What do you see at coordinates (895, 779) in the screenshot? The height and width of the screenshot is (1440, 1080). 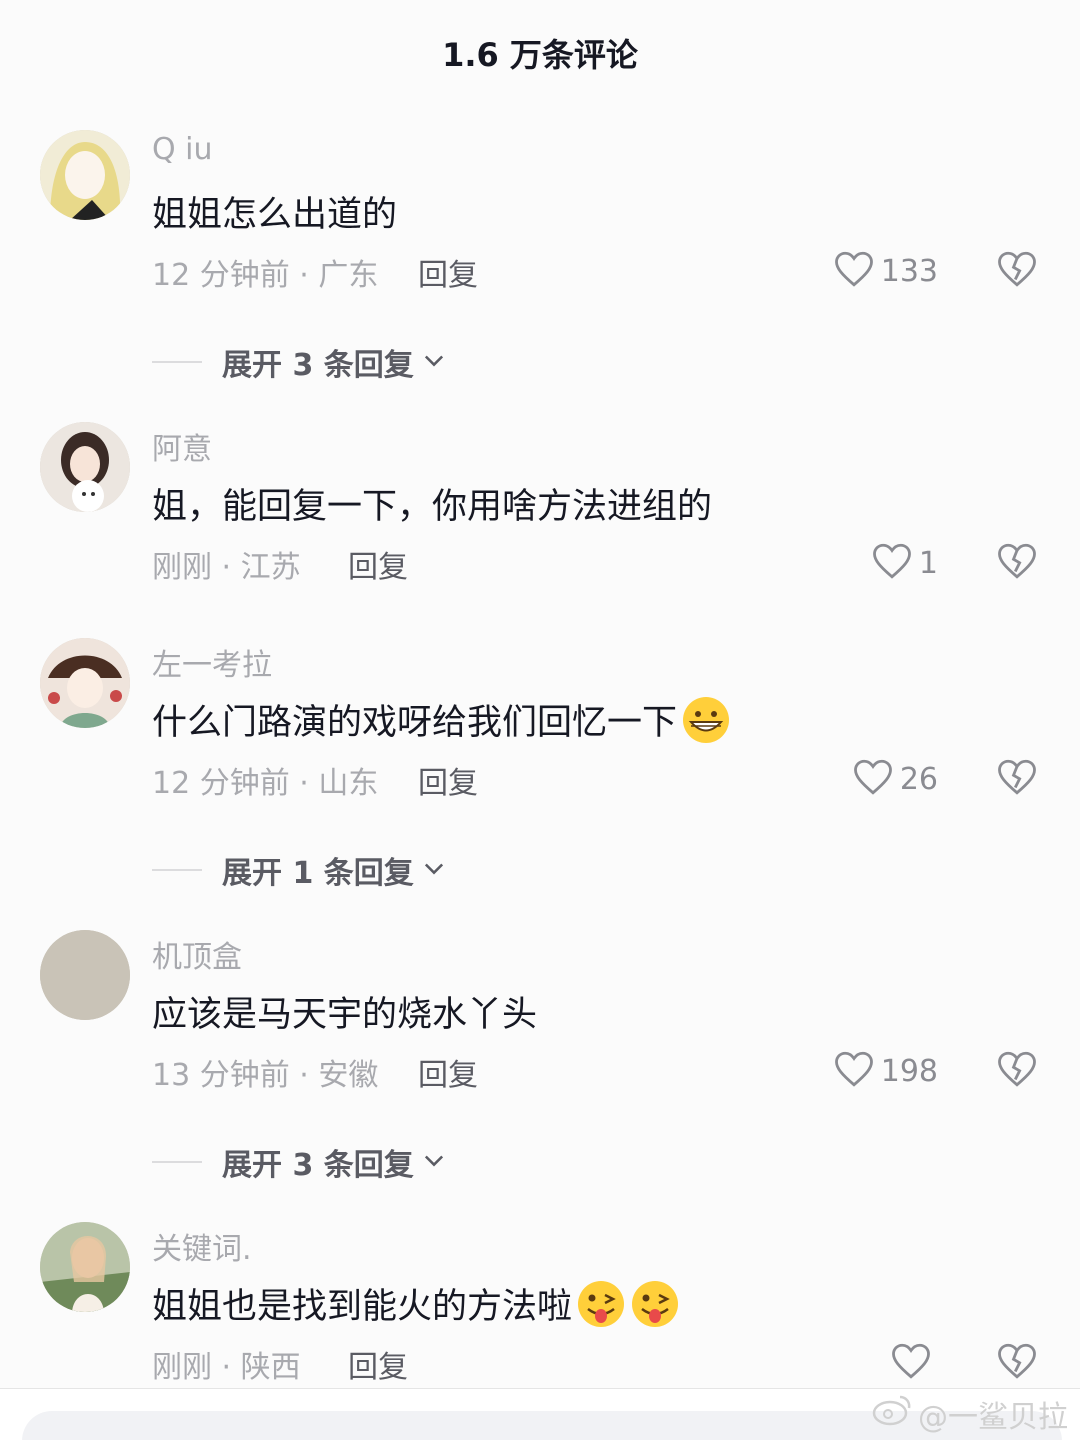 I see `like-button: 26` at bounding box center [895, 779].